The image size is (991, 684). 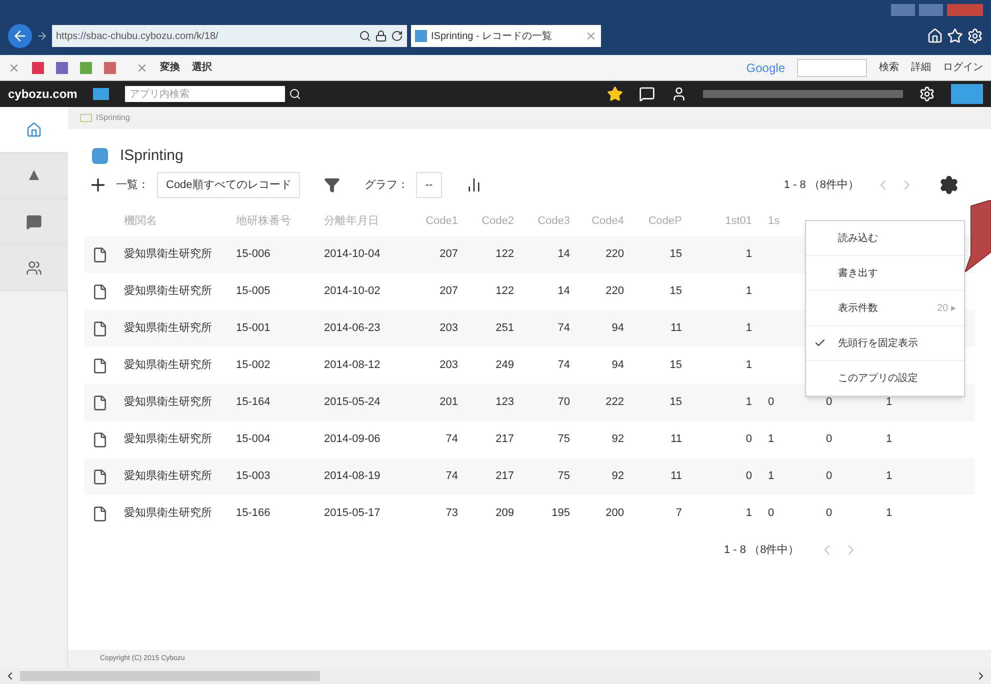 I want to click on search-field: アプリ内検索, so click(x=205, y=94).